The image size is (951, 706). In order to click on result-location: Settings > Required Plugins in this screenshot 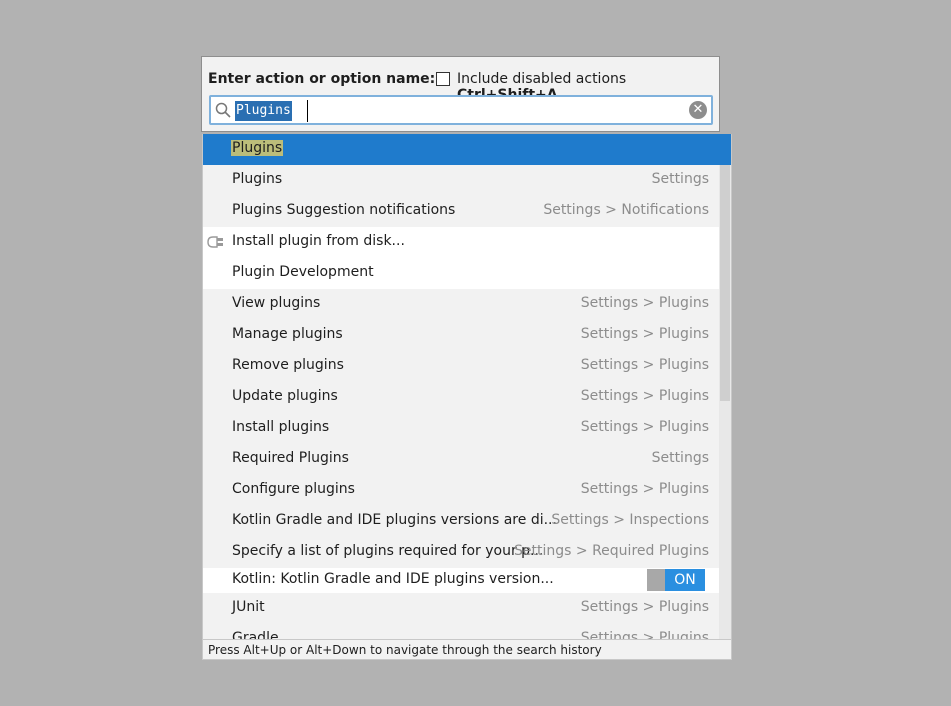, I will do `click(611, 551)`.